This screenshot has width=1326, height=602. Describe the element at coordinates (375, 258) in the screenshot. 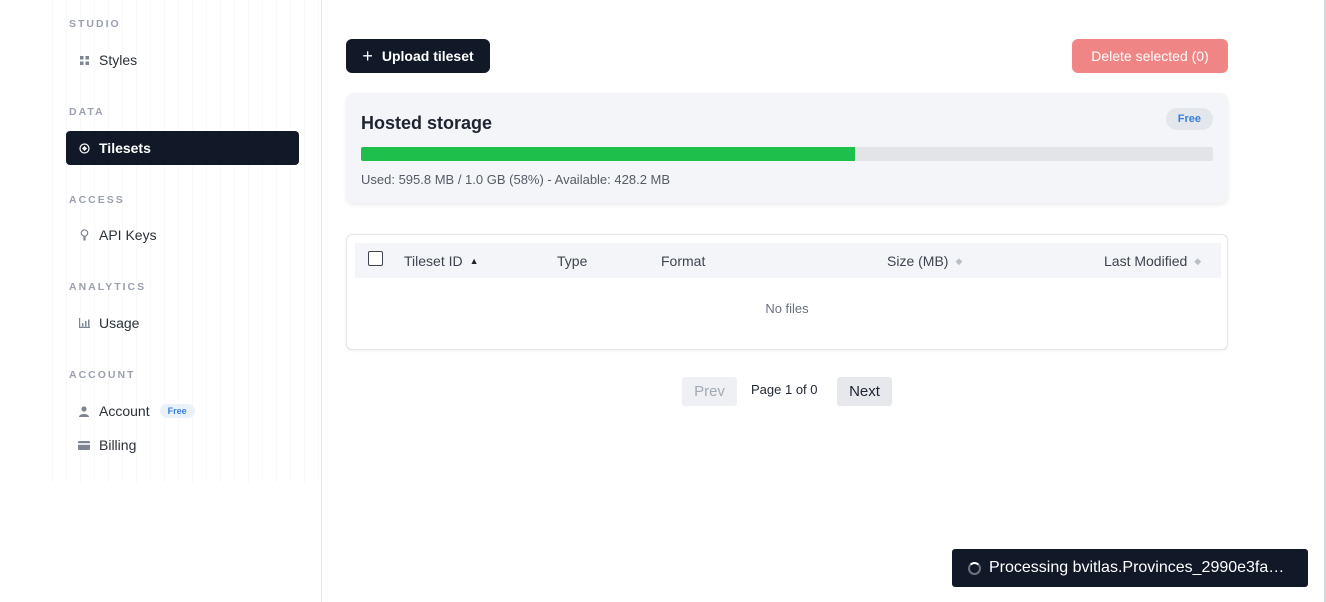

I see `select-all-checkbox` at that location.